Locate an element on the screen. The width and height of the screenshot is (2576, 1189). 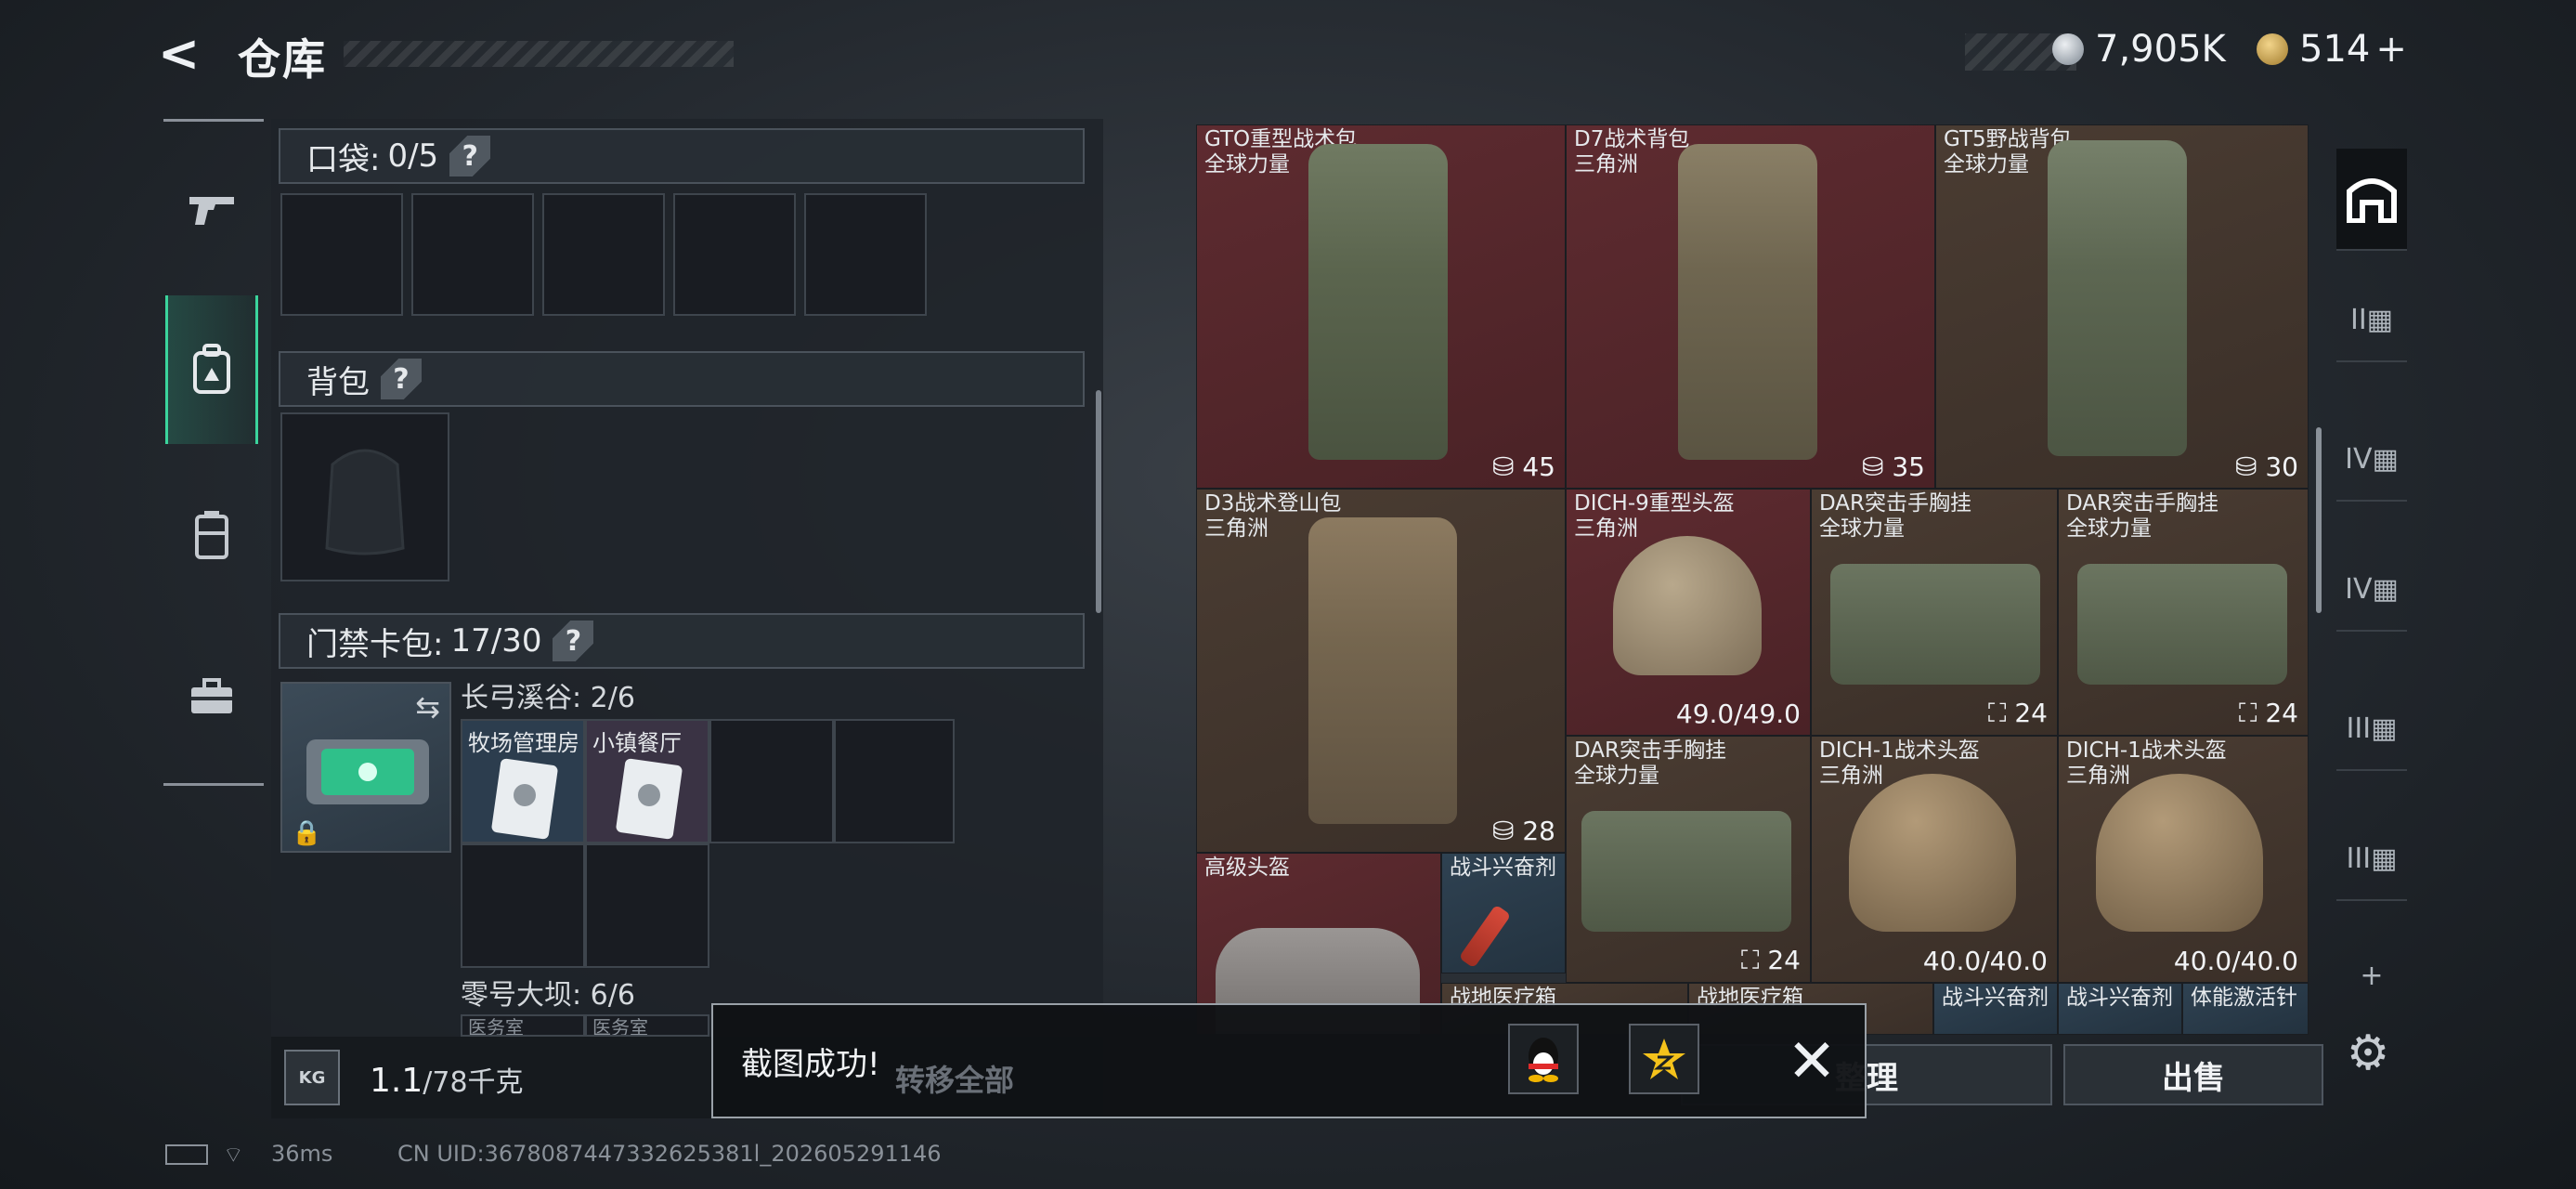
silver-amount: 7,905K is located at coordinates (2160, 49).